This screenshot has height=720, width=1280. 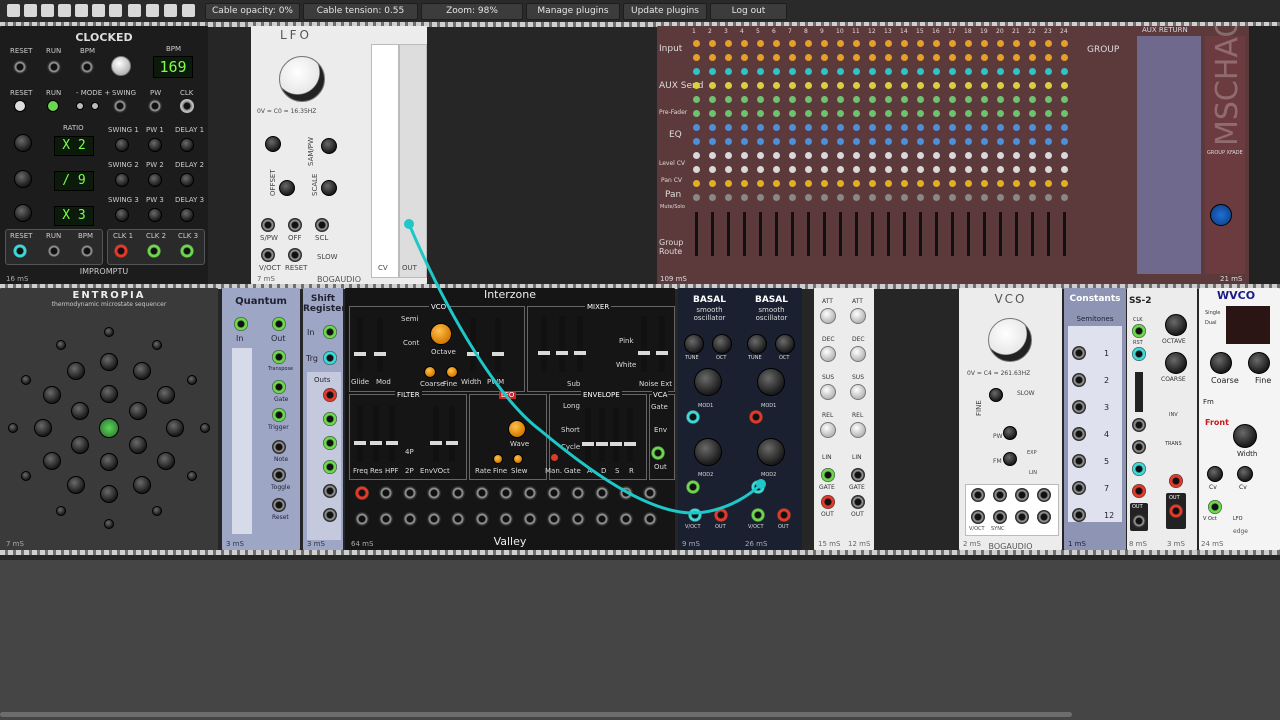 I want to click on channel-strip: 24, so click(x=1064, y=155).